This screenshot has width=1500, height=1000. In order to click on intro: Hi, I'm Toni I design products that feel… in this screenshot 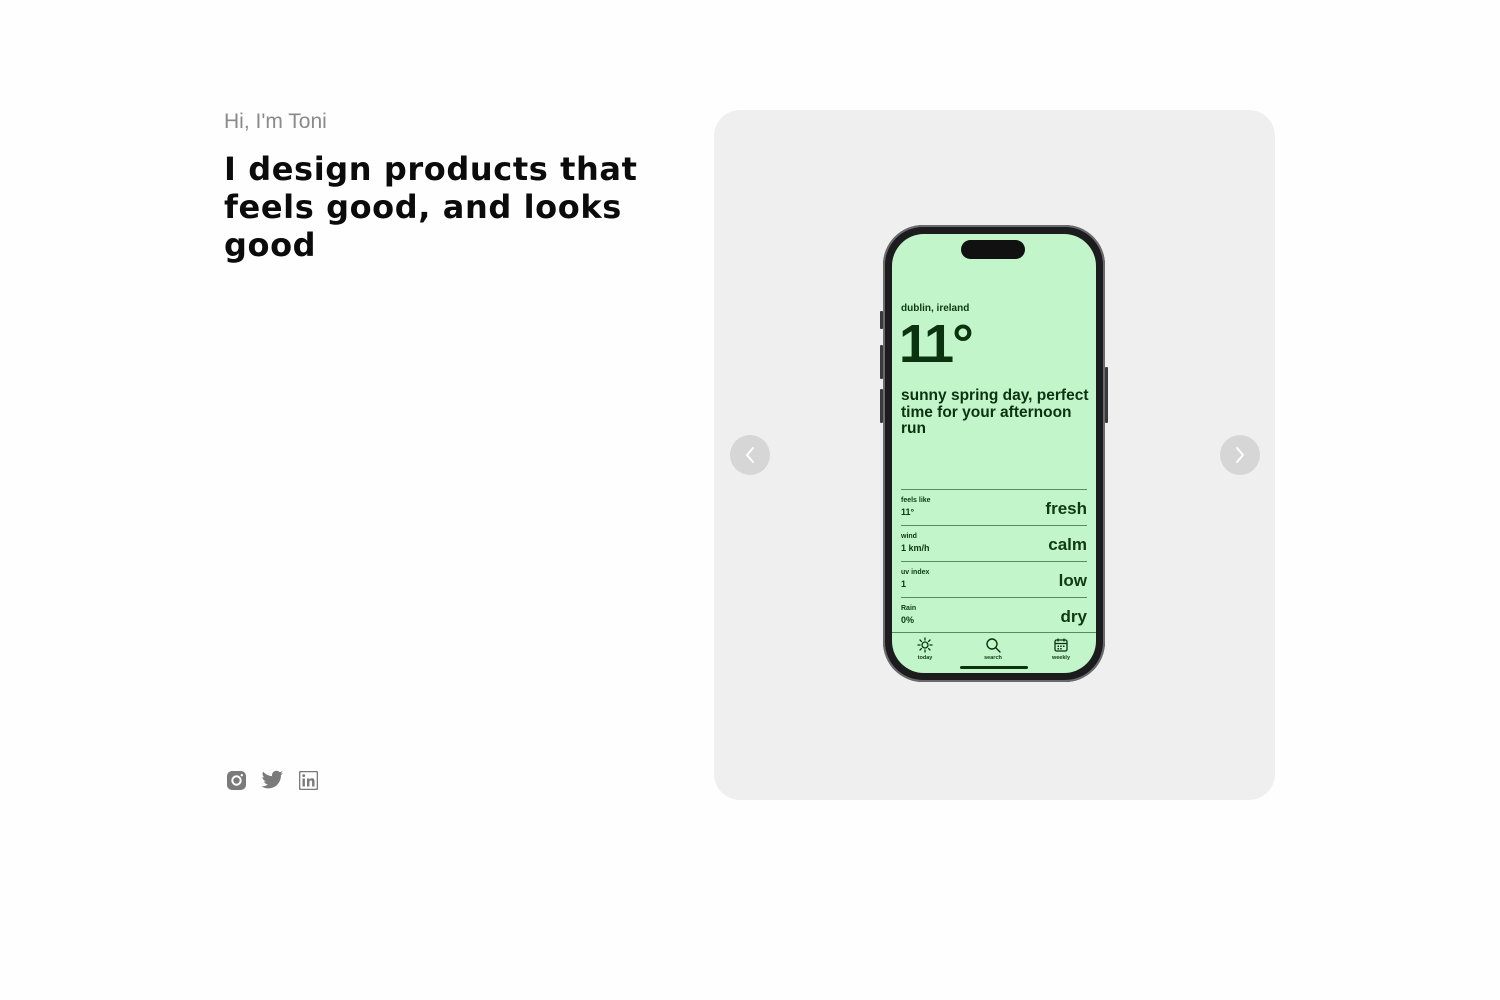, I will do `click(444, 186)`.